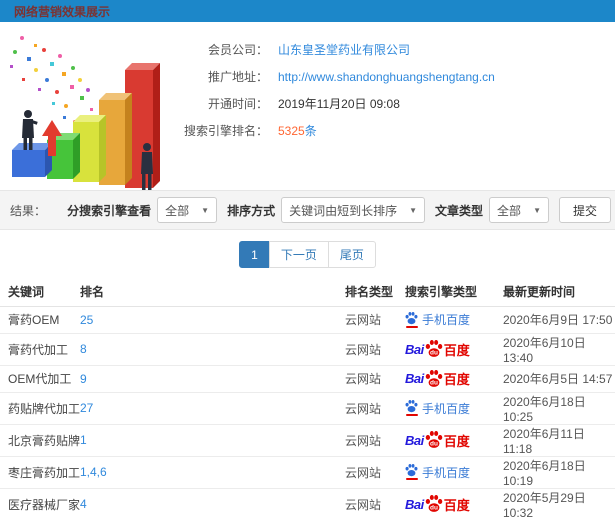 This screenshot has height=520, width=615. What do you see at coordinates (83, 379) in the screenshot?
I see `rank-link: 9` at bounding box center [83, 379].